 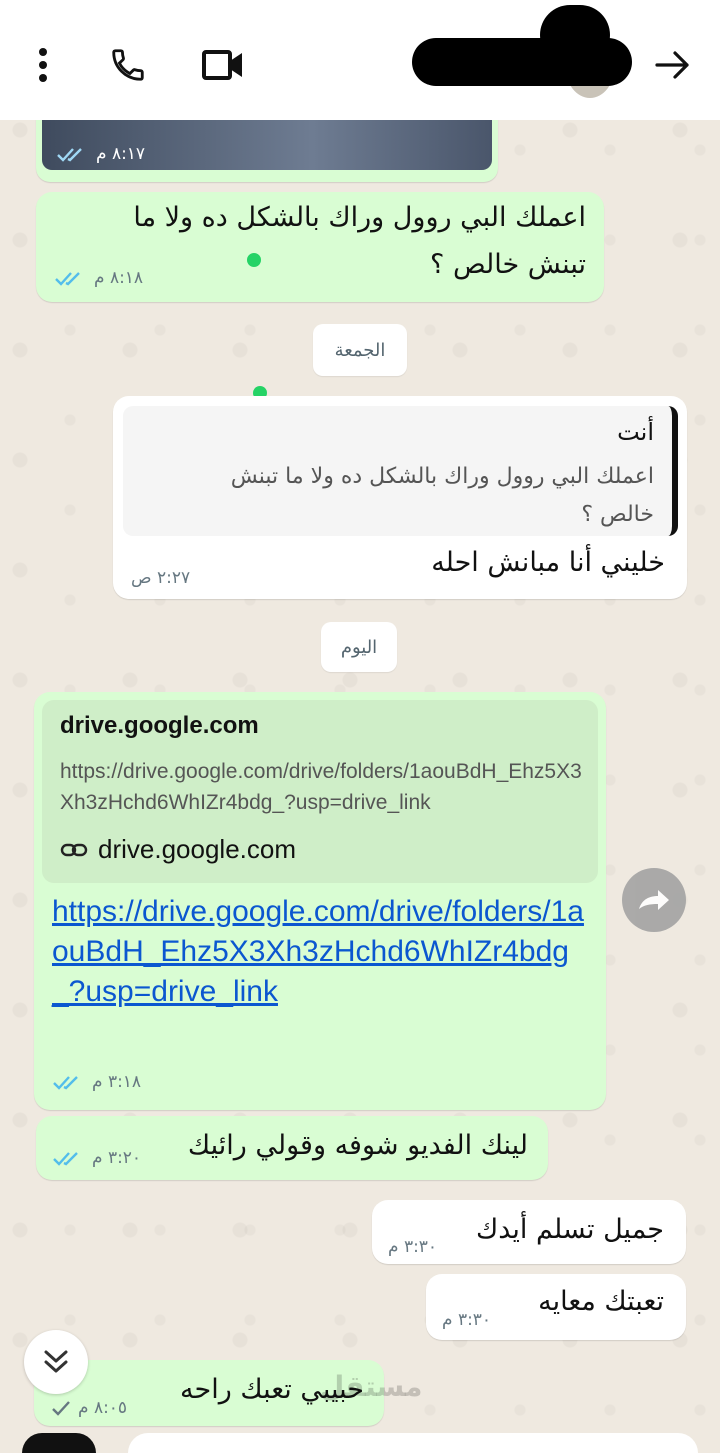 I want to click on forward-button, so click(x=654, y=900).